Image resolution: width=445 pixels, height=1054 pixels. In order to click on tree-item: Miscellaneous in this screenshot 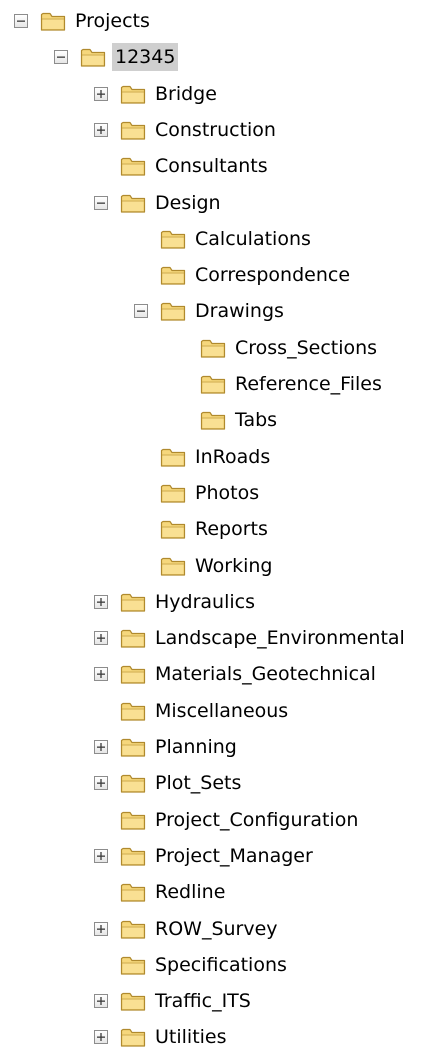, I will do `click(192, 711)`.